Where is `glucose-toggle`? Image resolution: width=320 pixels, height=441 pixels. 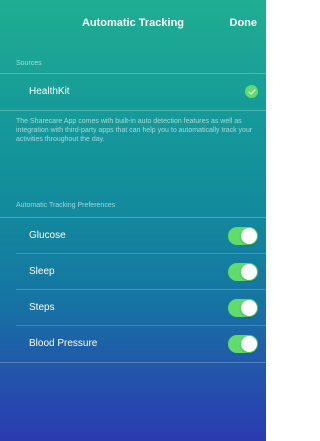
glucose-toggle is located at coordinates (243, 236).